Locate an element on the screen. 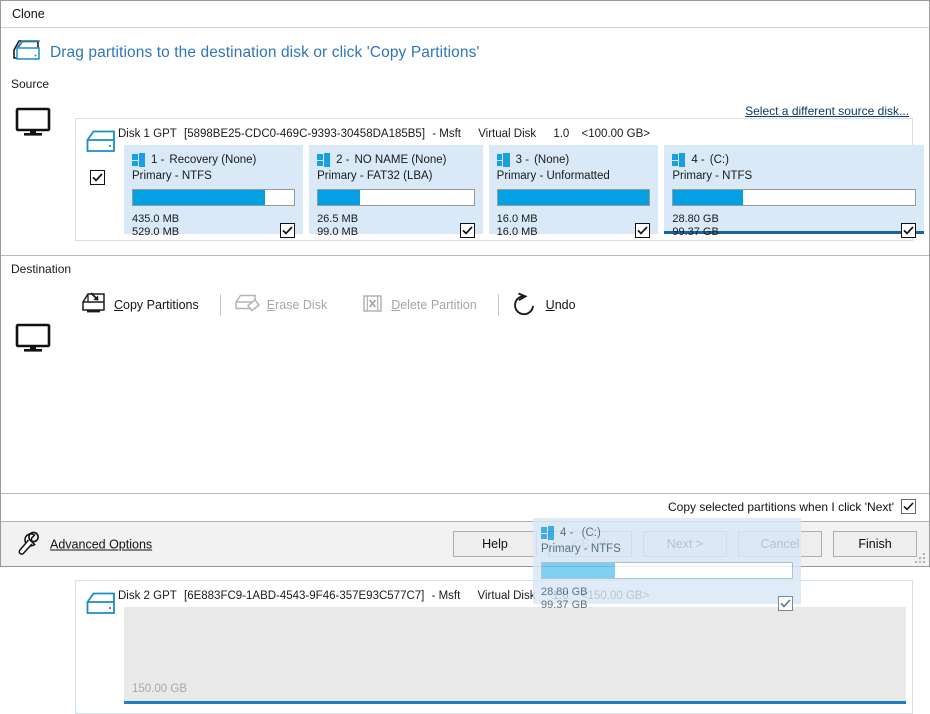 Image resolution: width=930 pixels, height=714 pixels. source-disk-name: Disk 1 GPT is located at coordinates (147, 134).